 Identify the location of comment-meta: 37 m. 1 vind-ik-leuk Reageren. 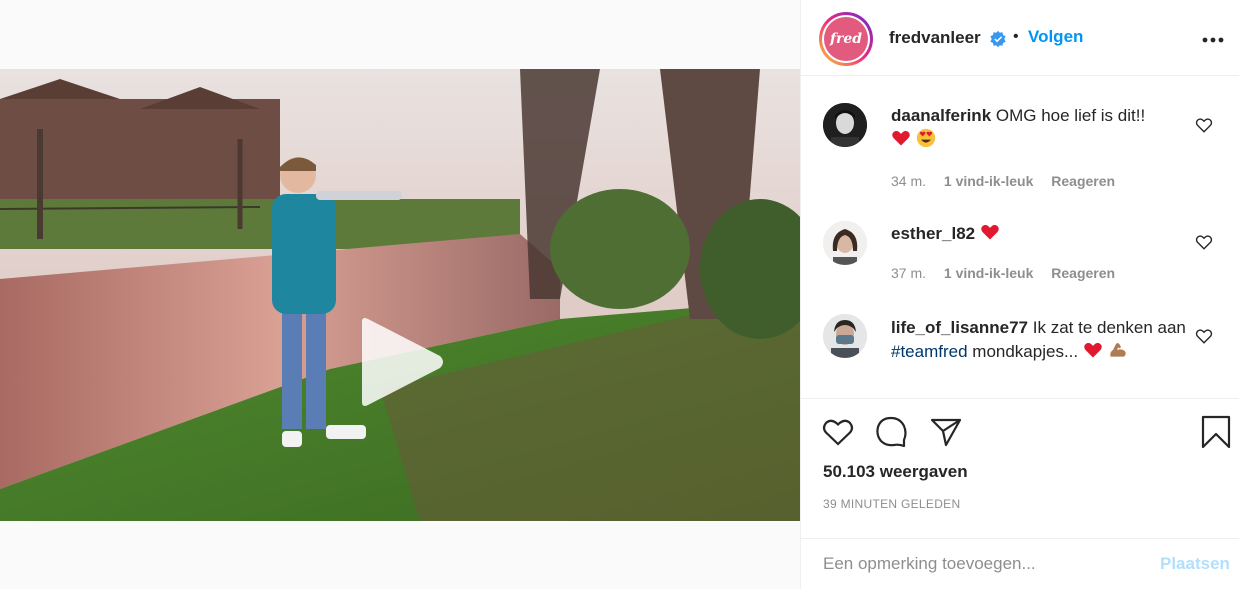
(1010, 273).